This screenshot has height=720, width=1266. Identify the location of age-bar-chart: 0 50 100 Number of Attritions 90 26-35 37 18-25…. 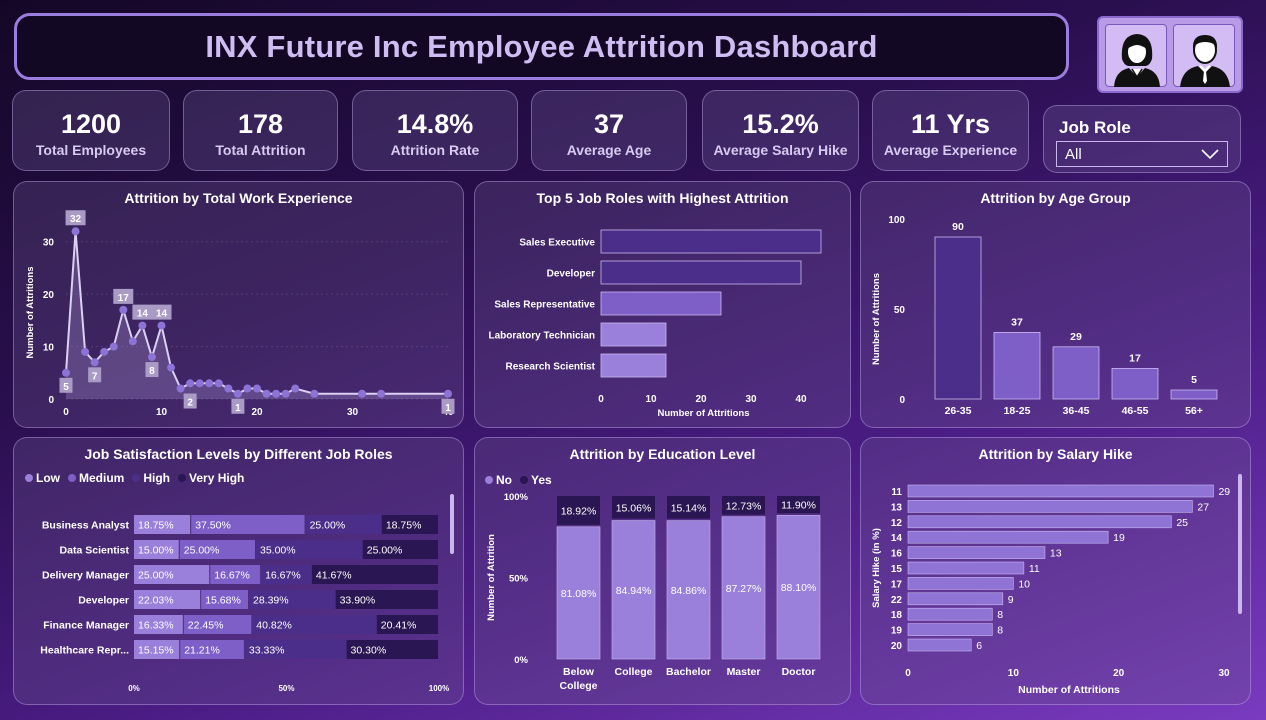
(1044, 316).